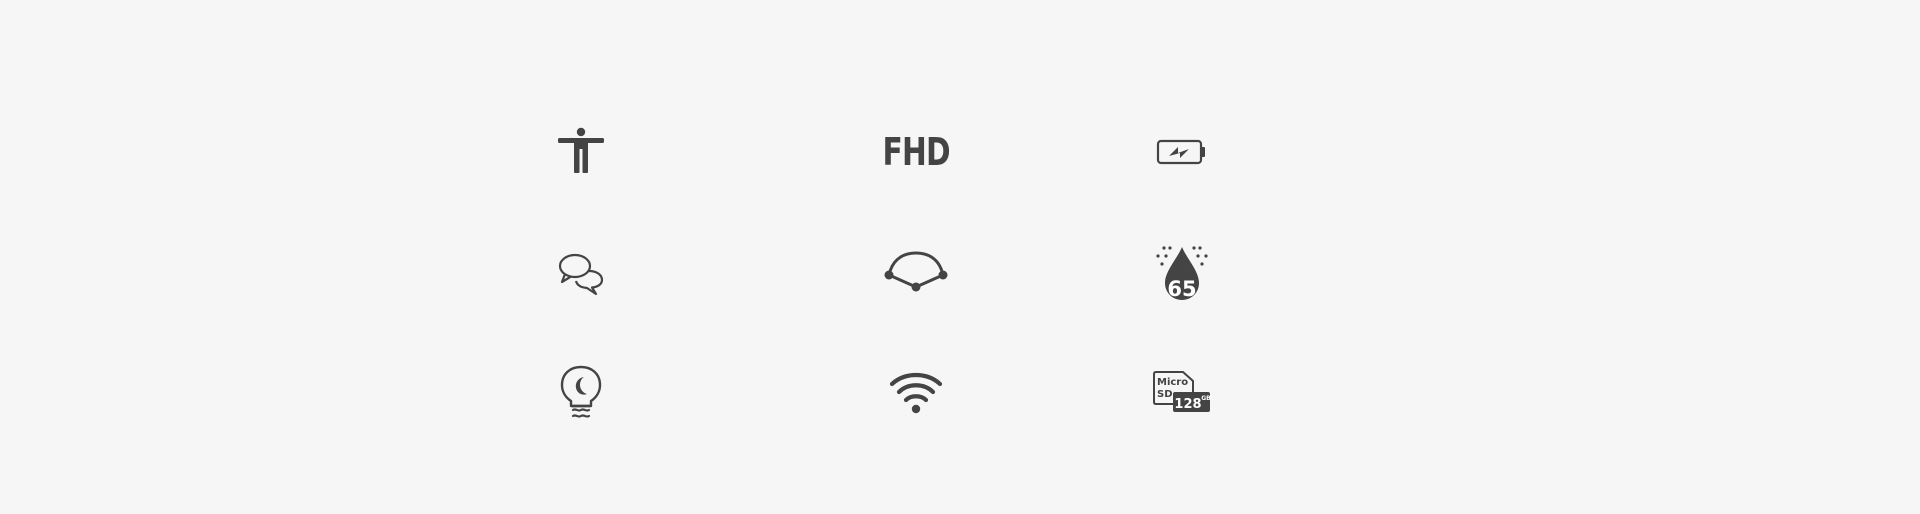 This screenshot has height=514, width=1920. What do you see at coordinates (1206, 398) in the screenshot?
I see `microsd-unit: GB` at bounding box center [1206, 398].